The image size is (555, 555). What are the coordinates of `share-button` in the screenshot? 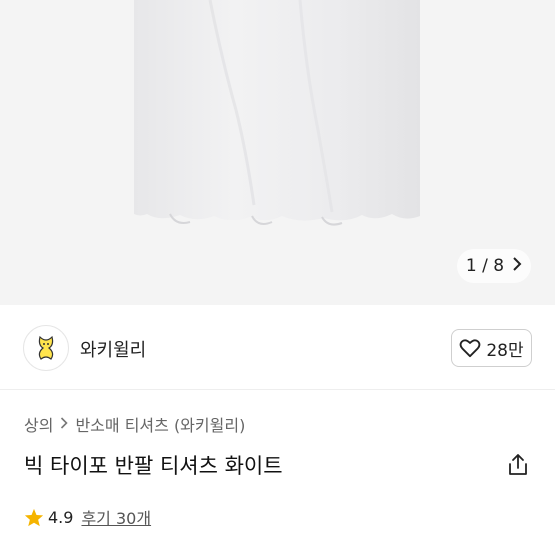 It's located at (518, 465).